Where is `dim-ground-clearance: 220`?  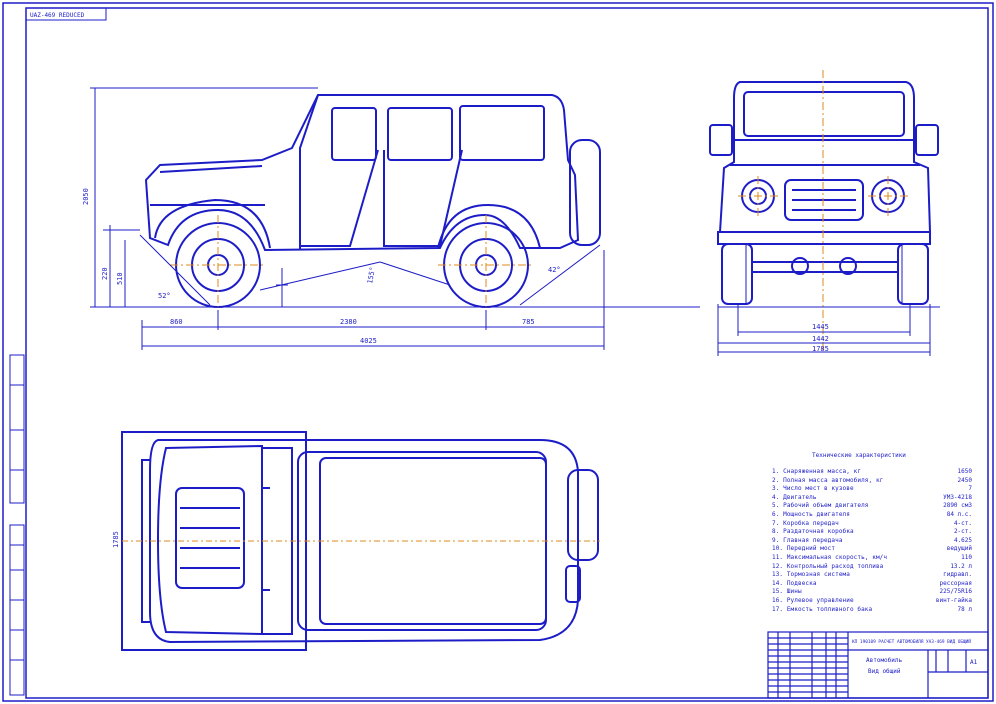 dim-ground-clearance: 220 is located at coordinates (105, 273).